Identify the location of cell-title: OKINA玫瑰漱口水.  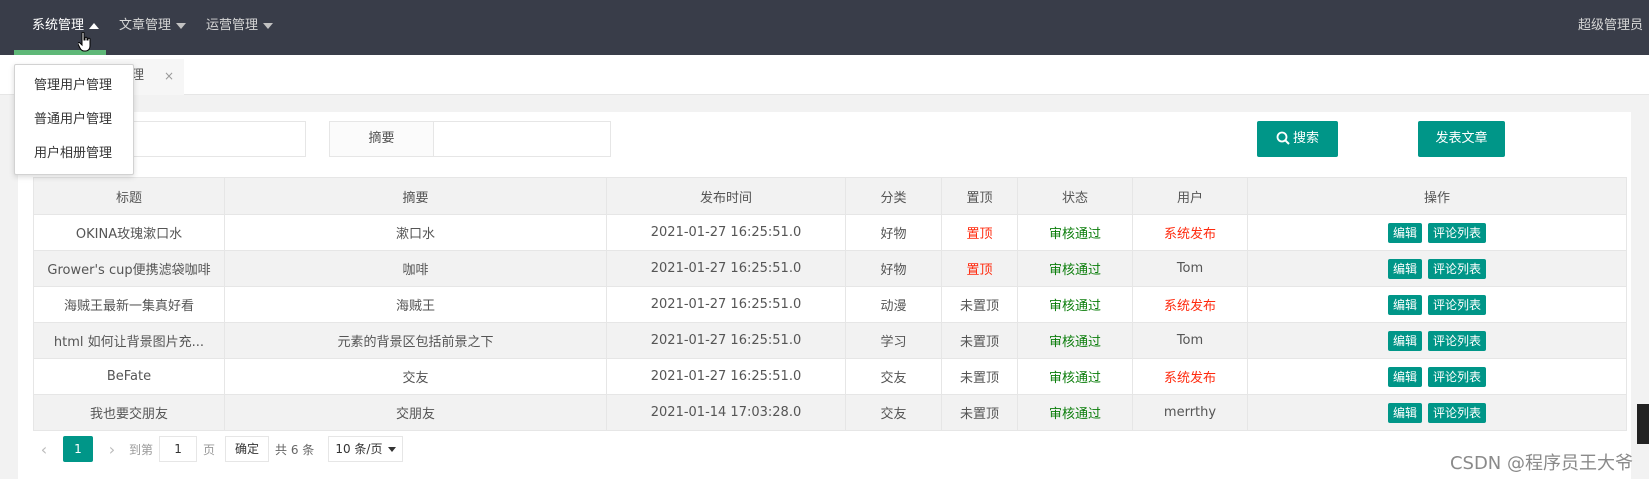
(129, 232).